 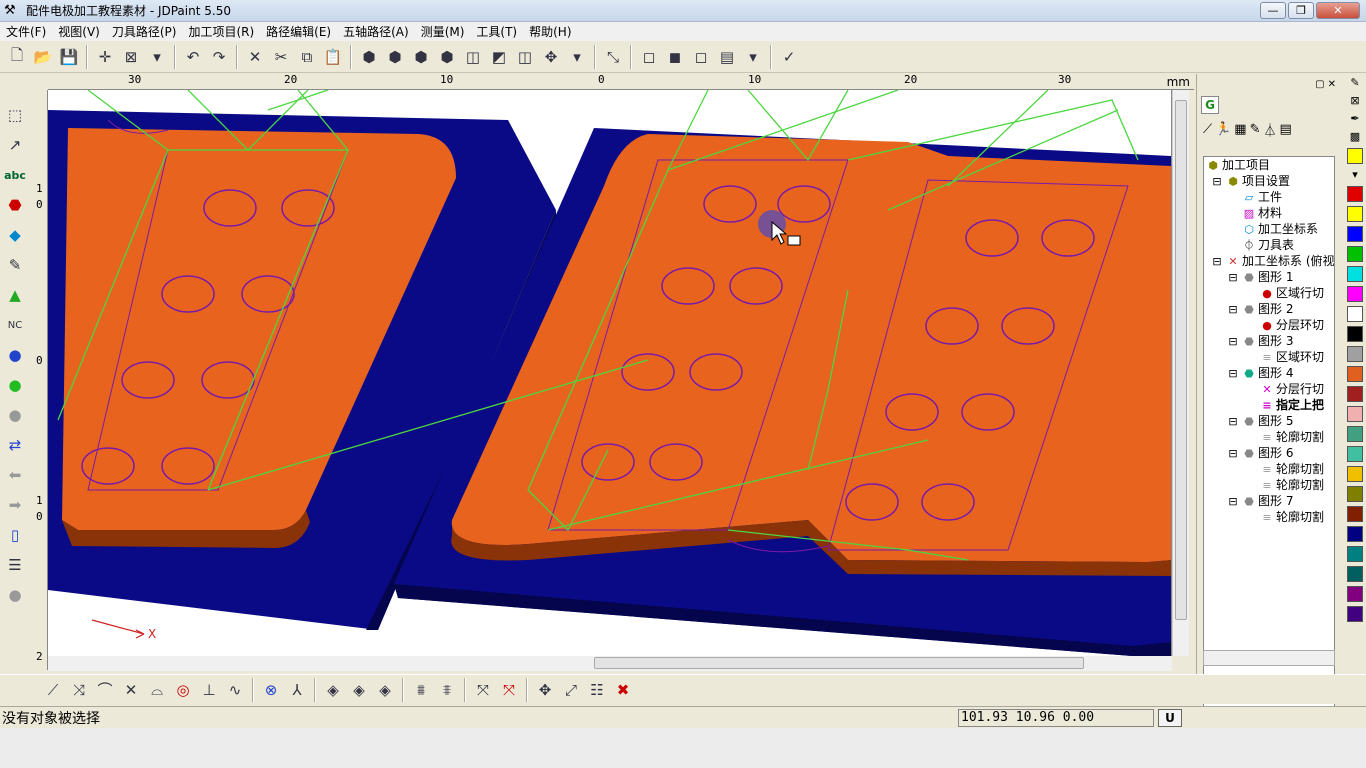 I want to click on tree-toollist: ⏀ 刀具表, so click(x=1268, y=245).